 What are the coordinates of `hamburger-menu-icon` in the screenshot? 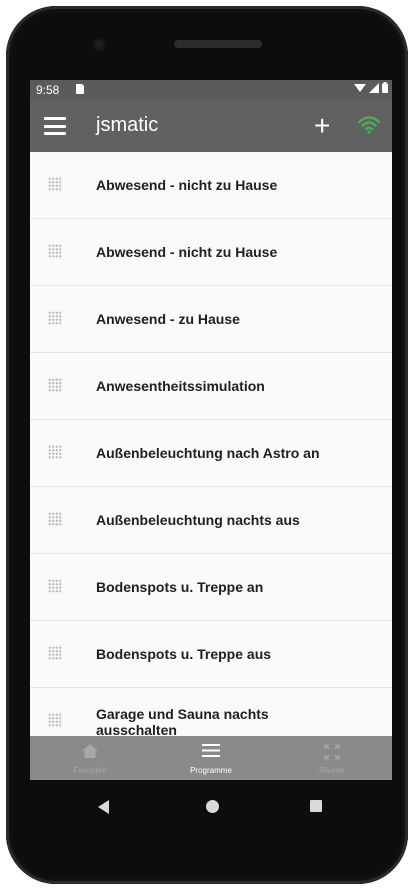 It's located at (55, 126).